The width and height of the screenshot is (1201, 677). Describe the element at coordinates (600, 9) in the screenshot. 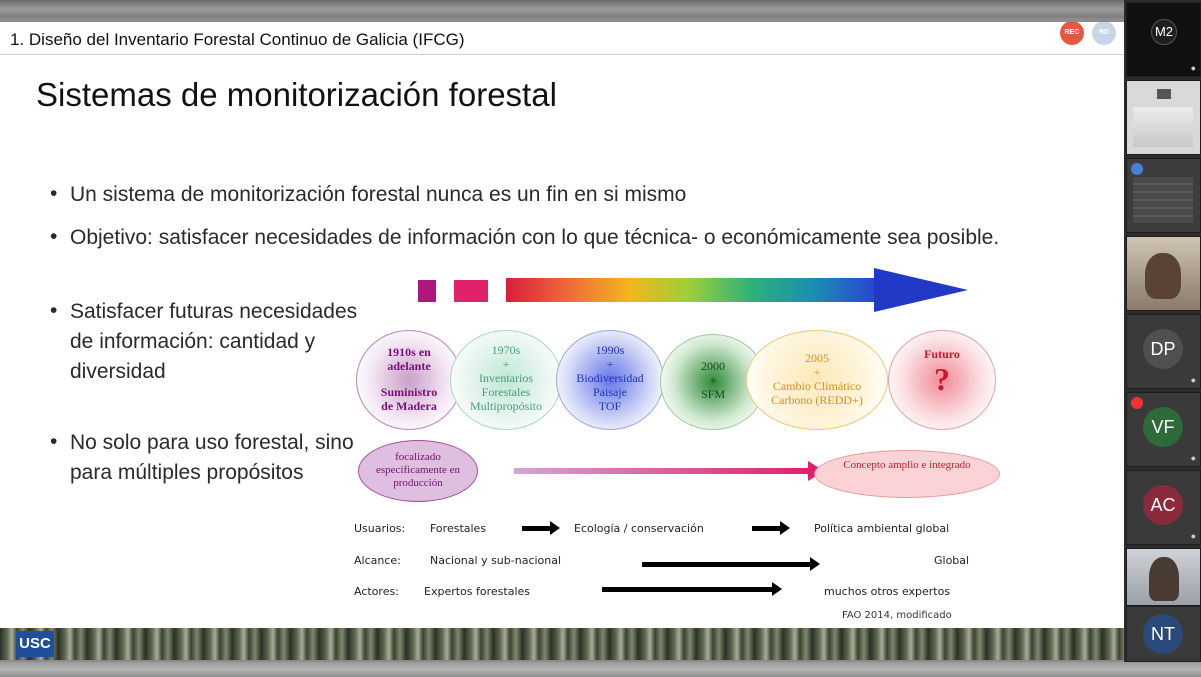

I see `window-top-bar` at that location.